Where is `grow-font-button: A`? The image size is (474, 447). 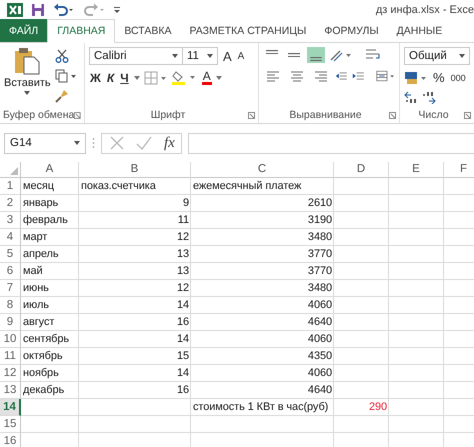 grow-font-button: A is located at coordinates (227, 56).